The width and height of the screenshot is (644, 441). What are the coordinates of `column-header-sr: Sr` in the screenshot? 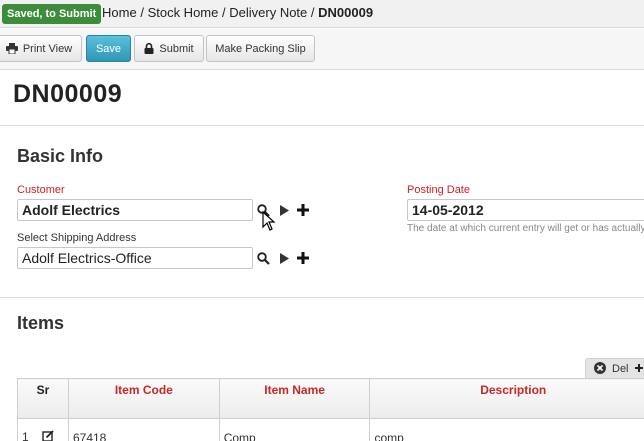 It's located at (43, 398).